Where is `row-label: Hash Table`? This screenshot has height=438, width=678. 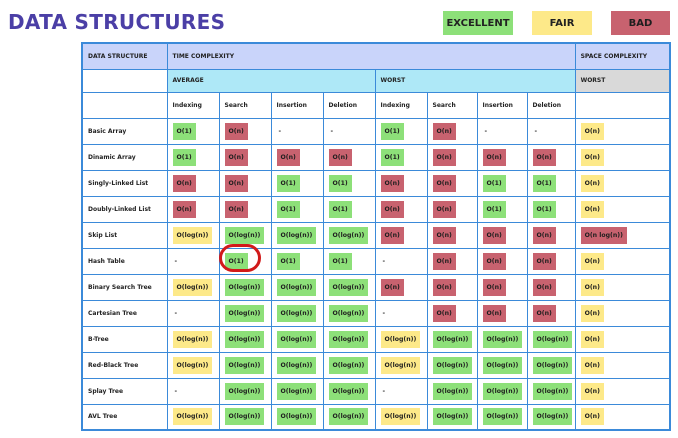
row-label: Hash Table is located at coordinates (124, 261).